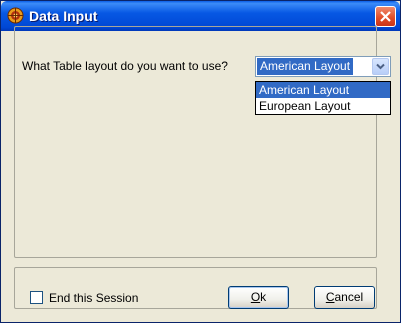  Describe the element at coordinates (323, 90) in the screenshot. I see `option-american-layout: American Layout` at that location.